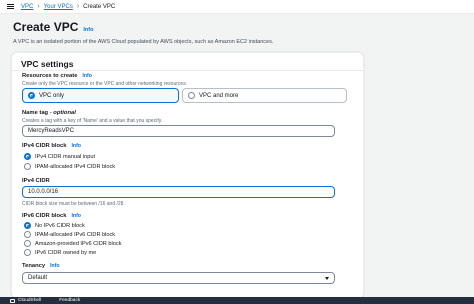 The image size is (474, 304). I want to click on radio-ipv4-ipam-label: IPAM-allocated IPv4 CIDR block, so click(75, 166).